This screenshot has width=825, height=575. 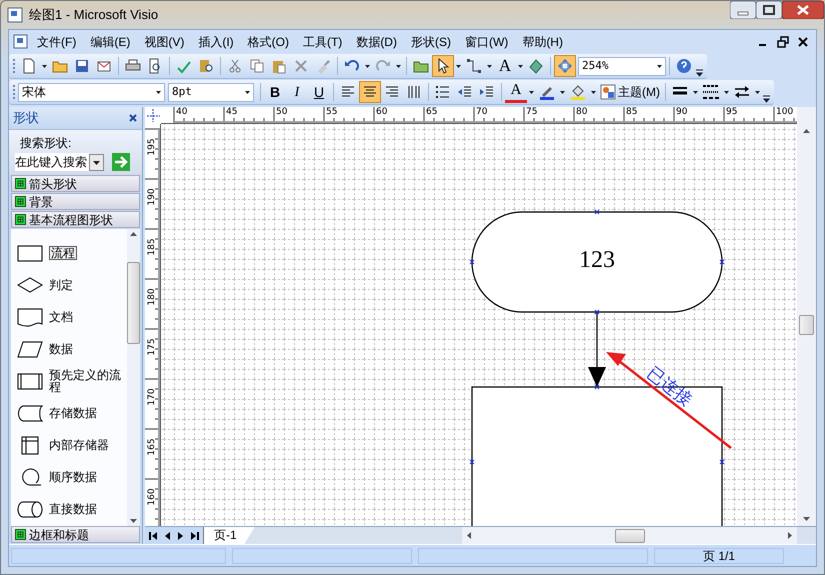 I want to click on vertical-scrollbar, so click(x=806, y=325).